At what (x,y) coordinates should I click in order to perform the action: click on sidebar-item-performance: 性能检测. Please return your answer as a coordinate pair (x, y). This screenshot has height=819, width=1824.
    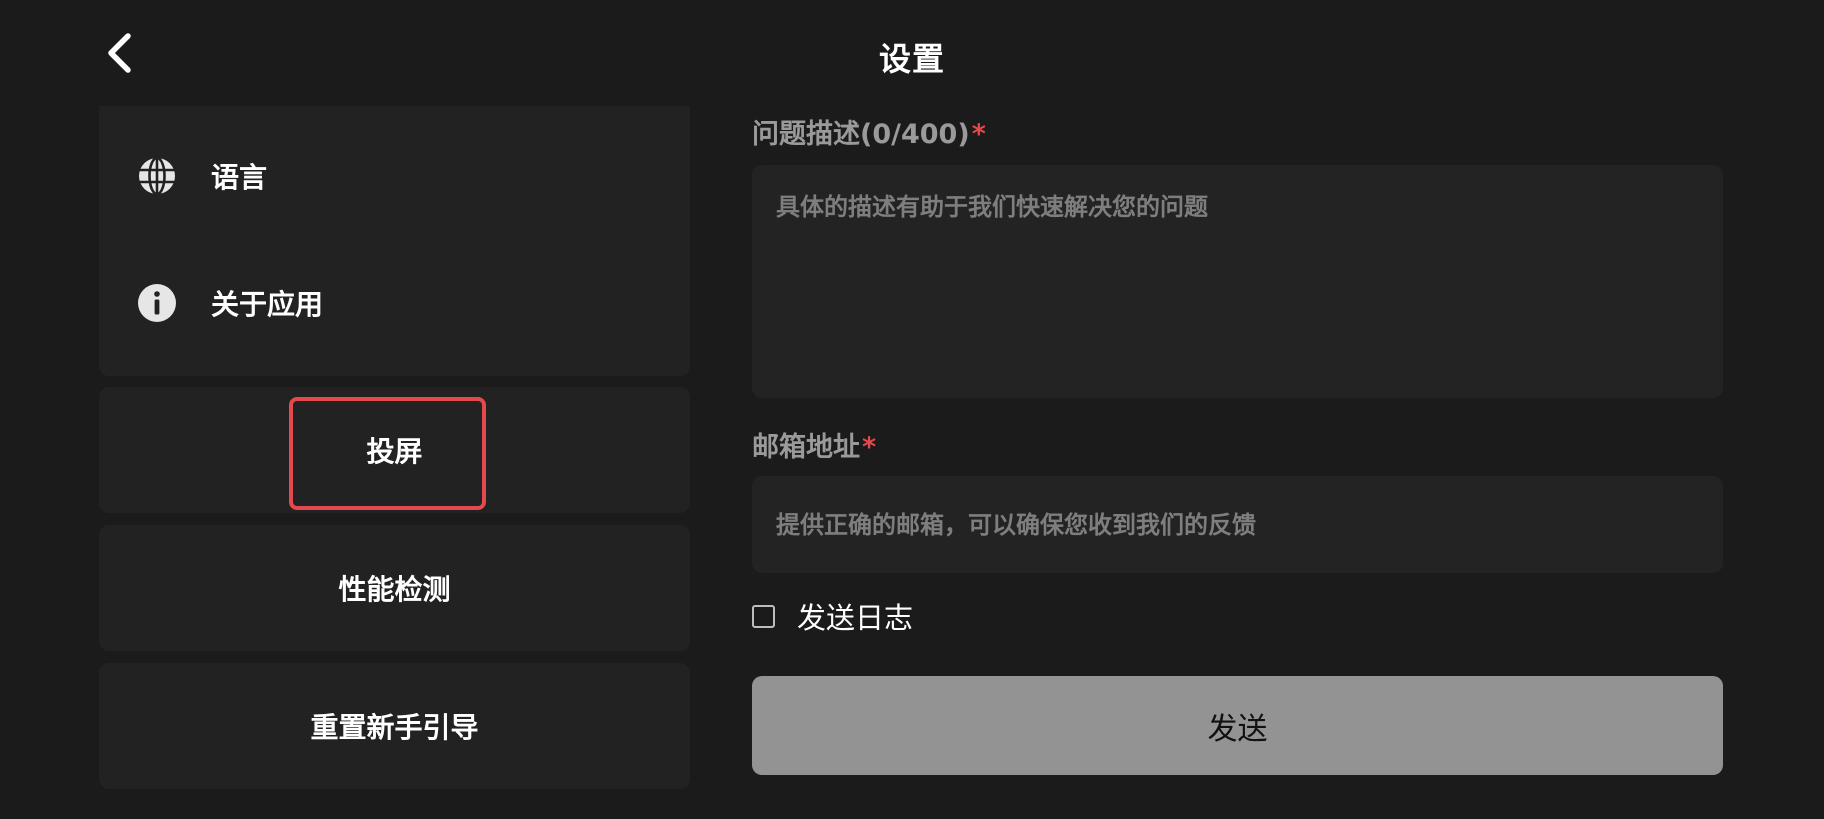
    Looking at the image, I should click on (394, 588).